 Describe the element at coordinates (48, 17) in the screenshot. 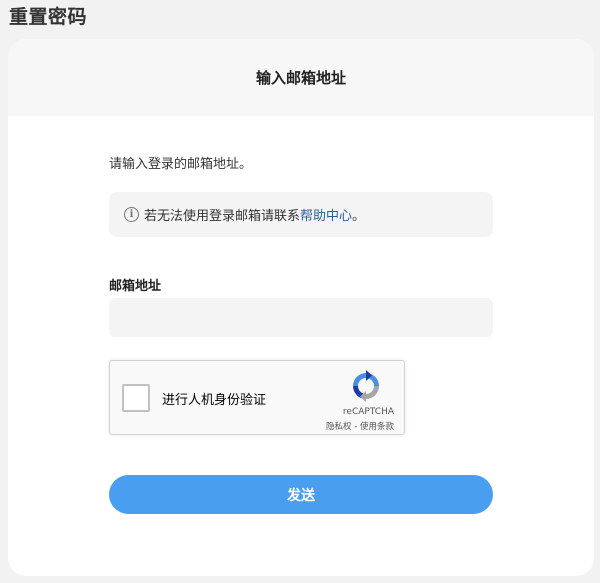

I see `page-title: 重置密码` at that location.